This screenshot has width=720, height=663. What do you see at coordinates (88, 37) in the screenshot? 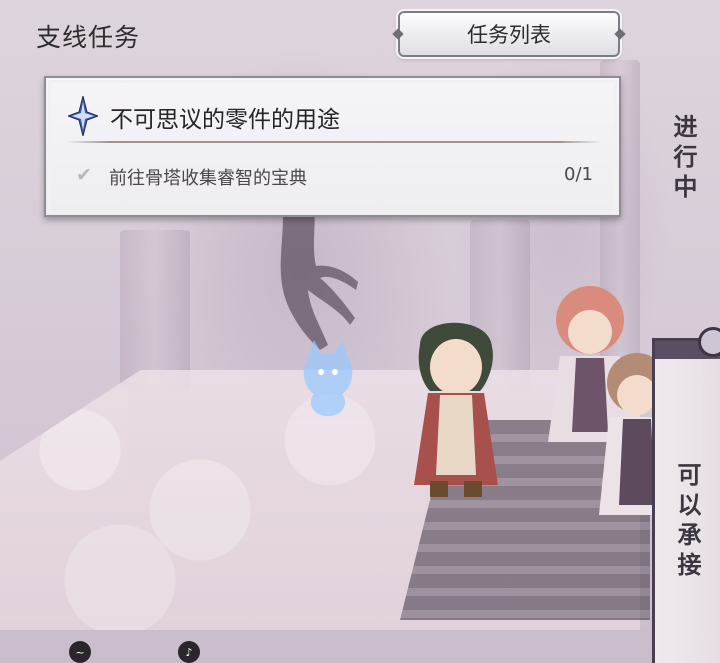
I see `section-title: 支线任务` at bounding box center [88, 37].